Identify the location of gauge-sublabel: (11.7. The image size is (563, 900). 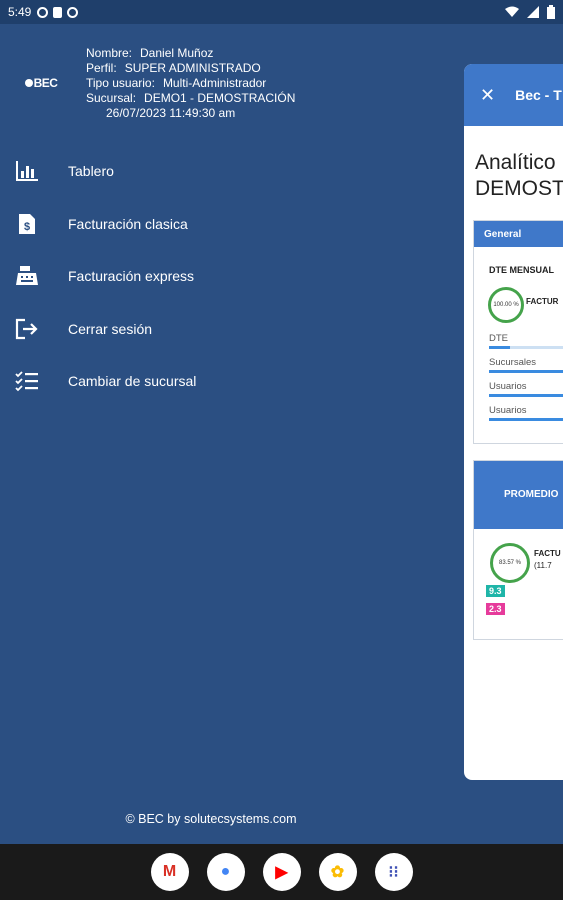
(543, 565).